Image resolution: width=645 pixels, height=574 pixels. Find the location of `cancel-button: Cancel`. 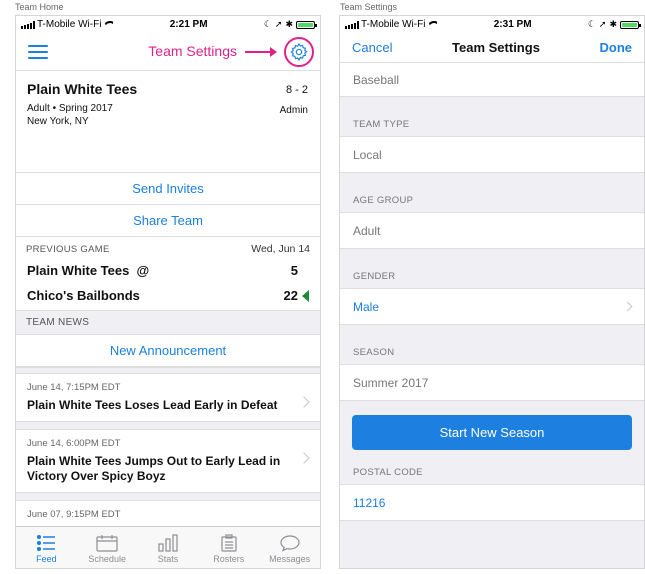

cancel-button: Cancel is located at coordinates (372, 47).